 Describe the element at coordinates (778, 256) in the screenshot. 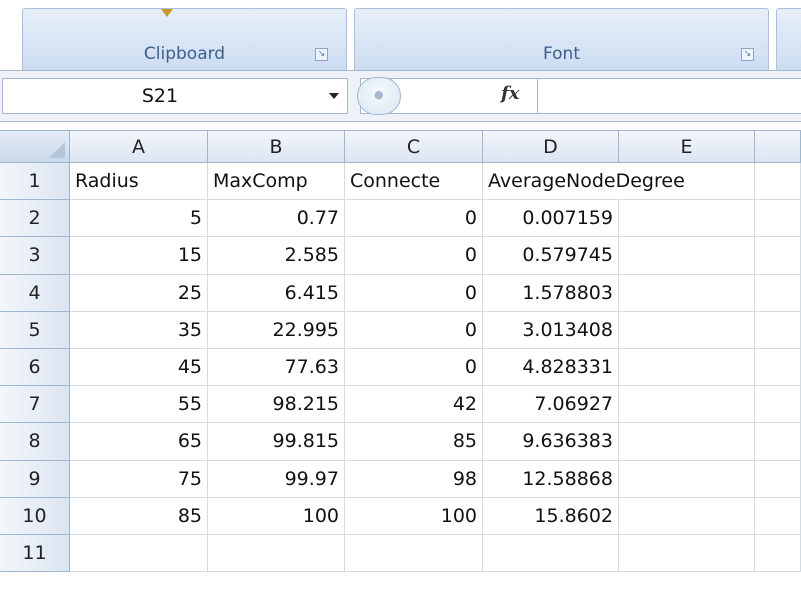

I see `cell-f3` at that location.